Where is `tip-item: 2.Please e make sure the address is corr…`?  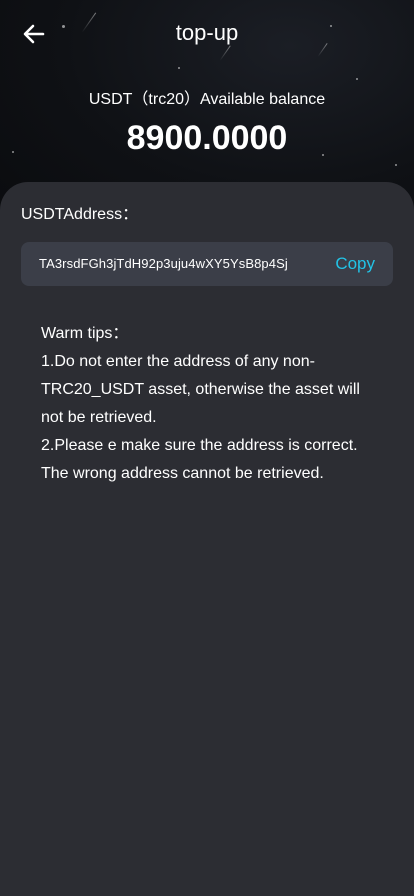 tip-item: 2.Please e make sure the address is corr… is located at coordinates (199, 459).